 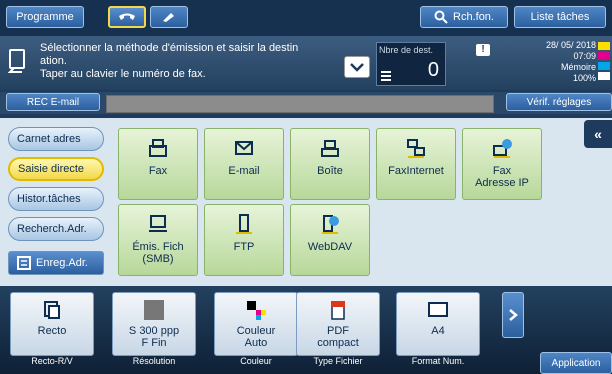 I want to click on sidebar-item-label: Recherch.Adr., so click(x=52, y=229).